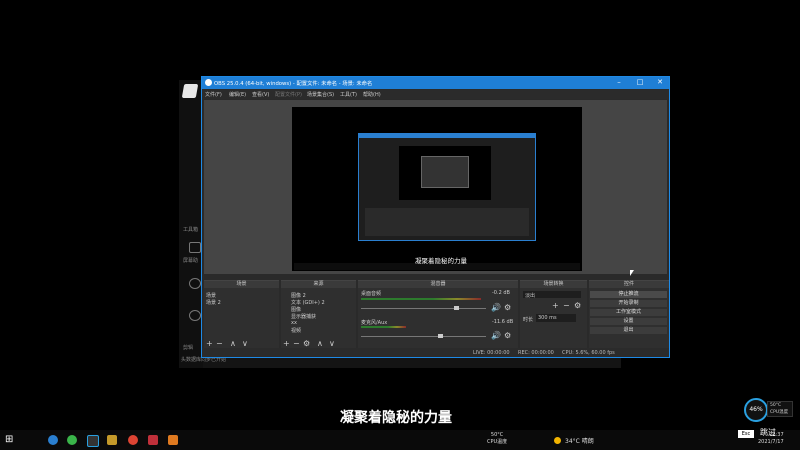 This screenshot has height=450, width=800. Describe the element at coordinates (303, 316) in the screenshot. I see `source-item: 显示器捕获` at that location.